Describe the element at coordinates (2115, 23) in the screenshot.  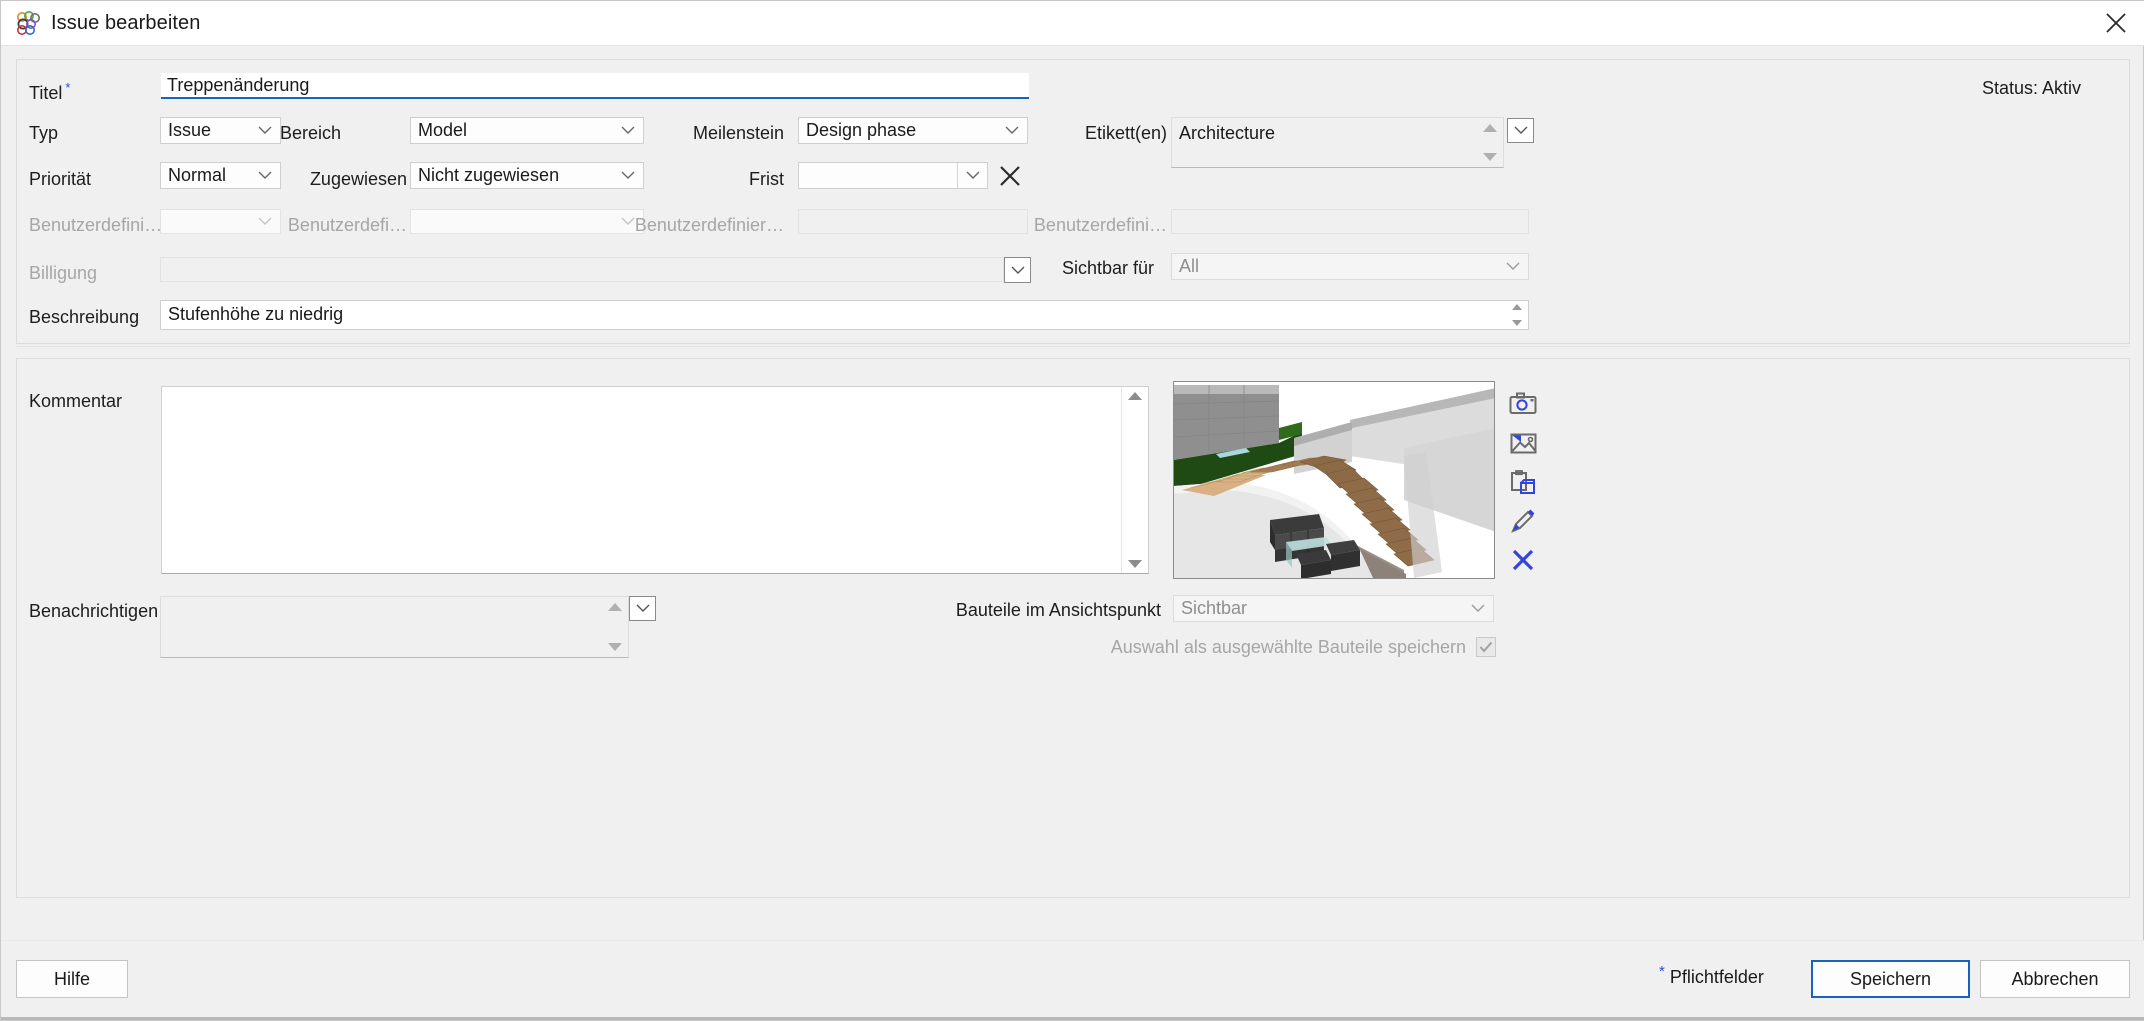
I see `close-icon` at that location.